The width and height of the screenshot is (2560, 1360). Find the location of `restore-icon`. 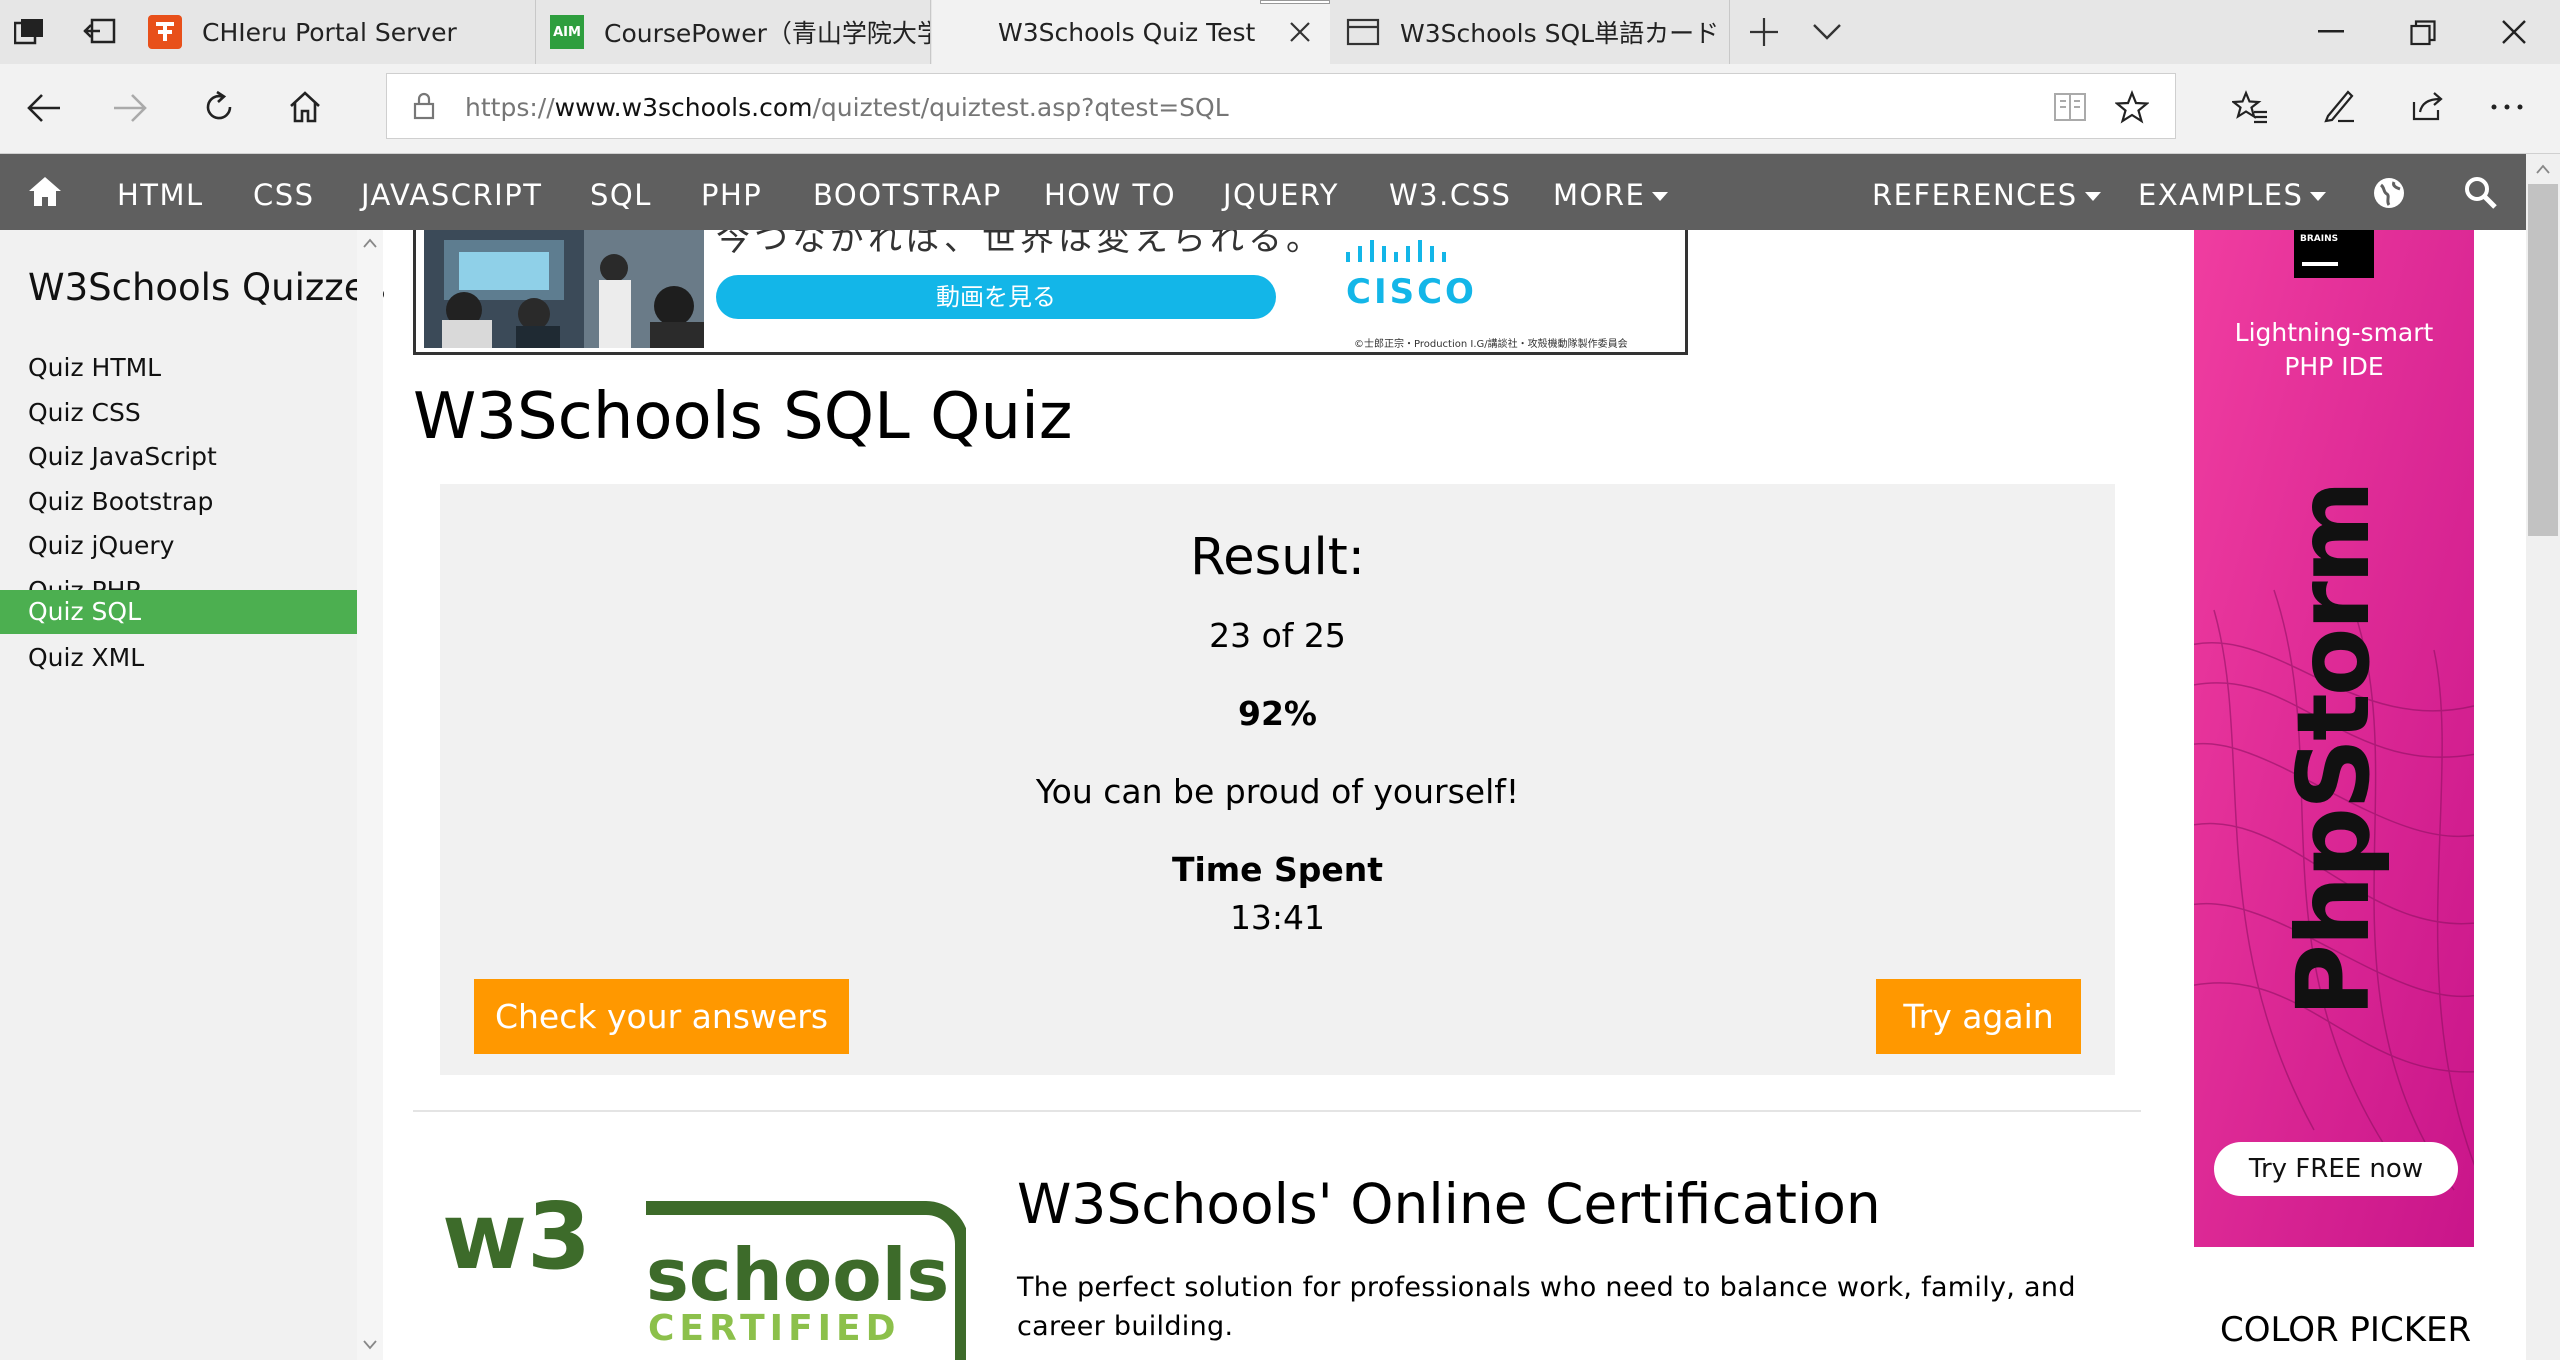

restore-icon is located at coordinates (2423, 33).